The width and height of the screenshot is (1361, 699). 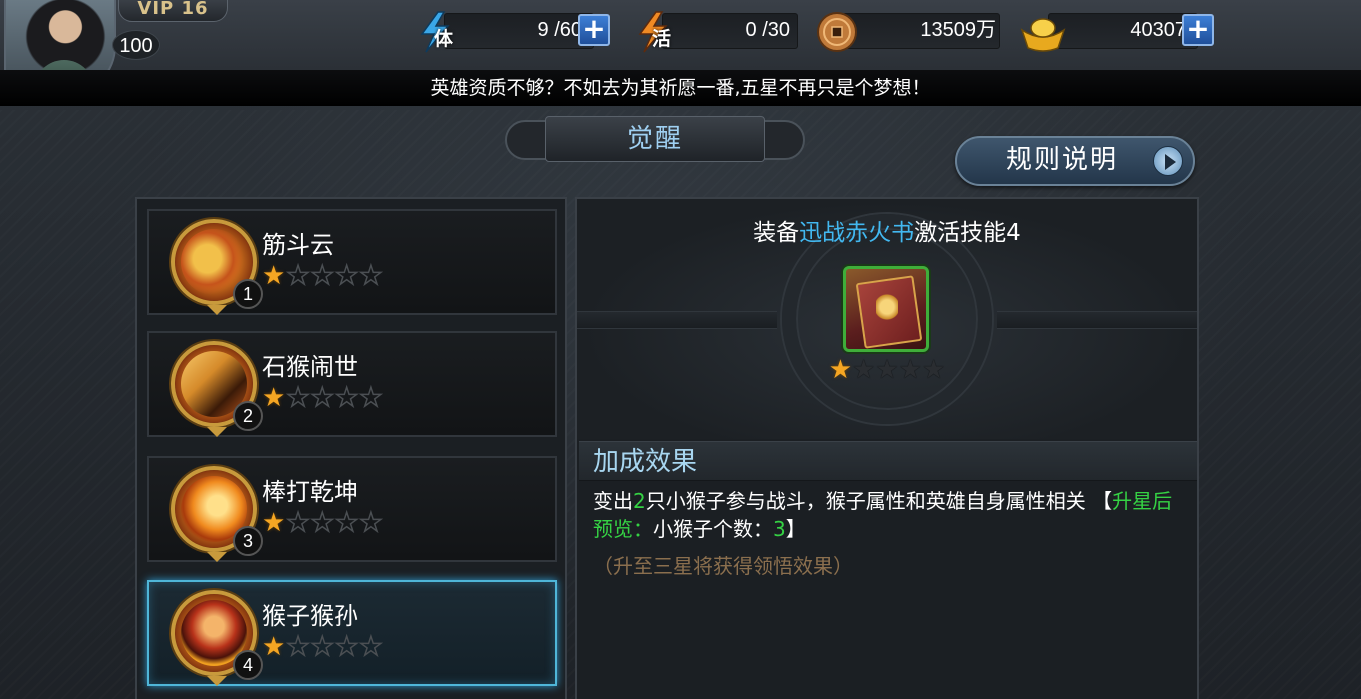 I want to click on skill-number: 4, so click(x=248, y=665).